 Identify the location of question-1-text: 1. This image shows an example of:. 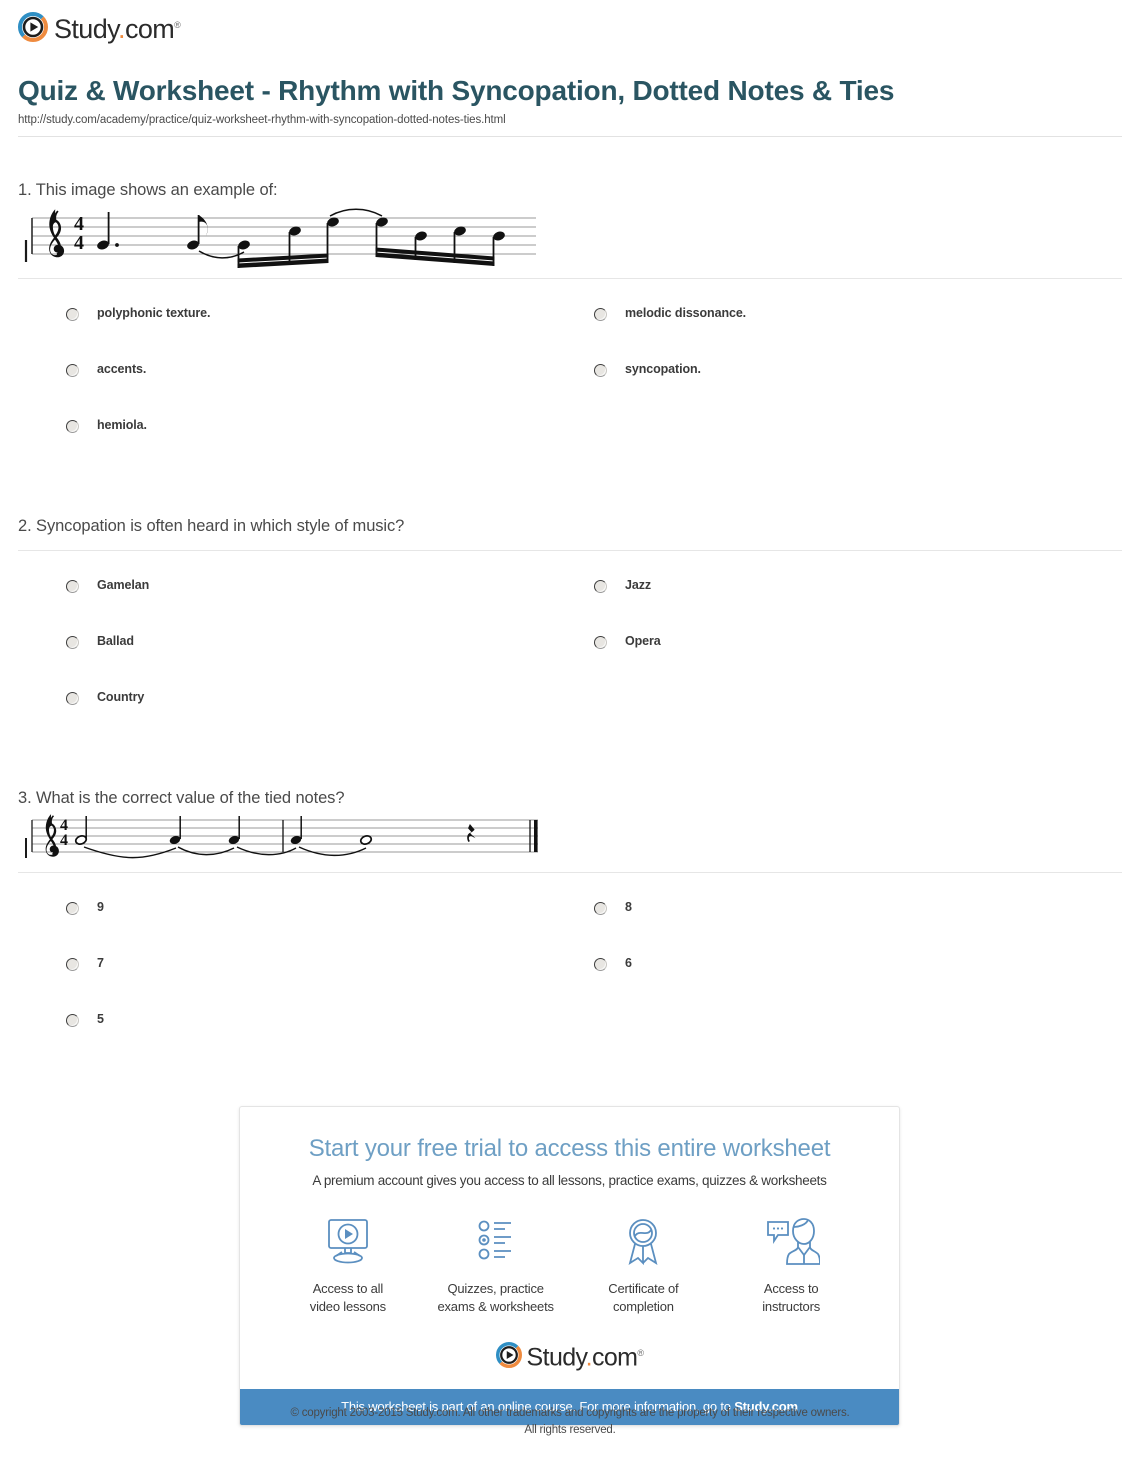
(148, 190).